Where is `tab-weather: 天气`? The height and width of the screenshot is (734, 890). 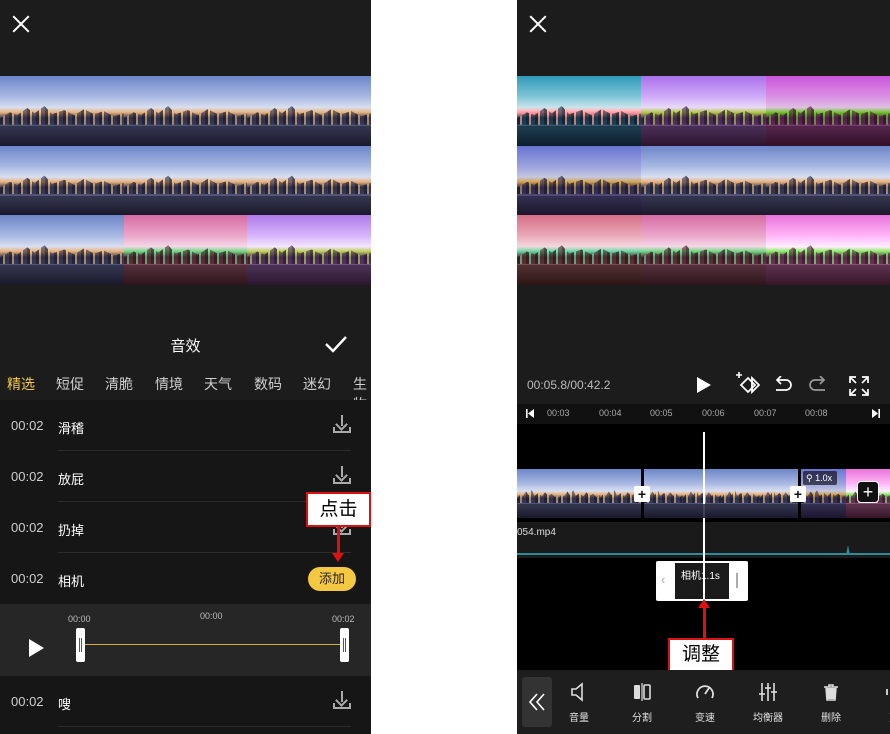 tab-weather: 天气 is located at coordinates (218, 384).